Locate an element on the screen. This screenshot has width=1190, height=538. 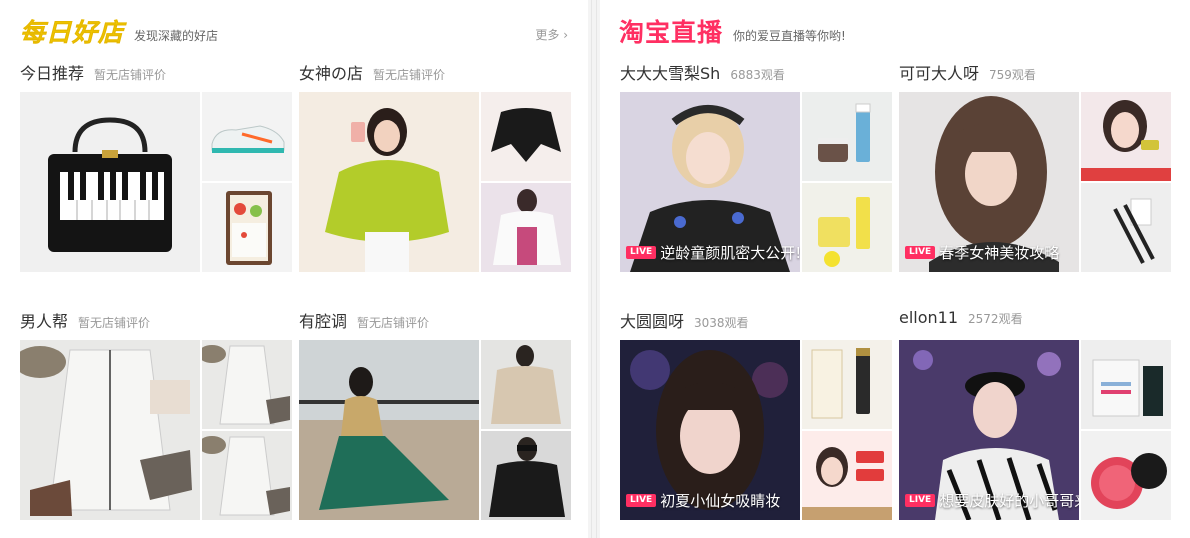
product-image-lip-model is located at coordinates (1126, 136).